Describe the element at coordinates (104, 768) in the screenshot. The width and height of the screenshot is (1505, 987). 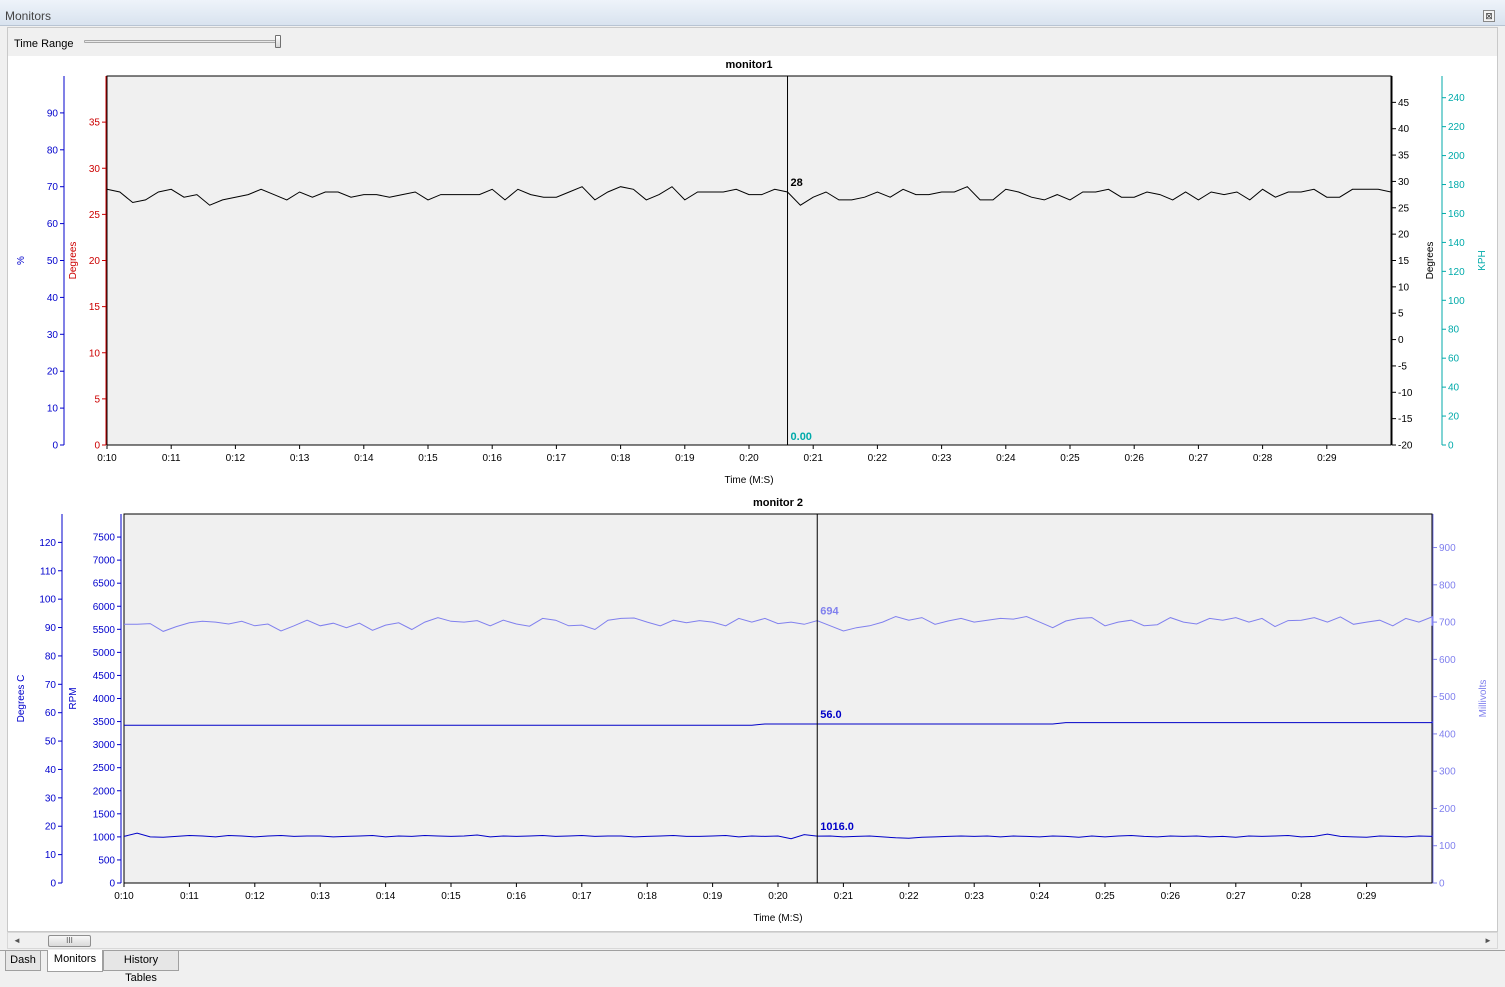
I see `y-tick-label: 2500` at that location.